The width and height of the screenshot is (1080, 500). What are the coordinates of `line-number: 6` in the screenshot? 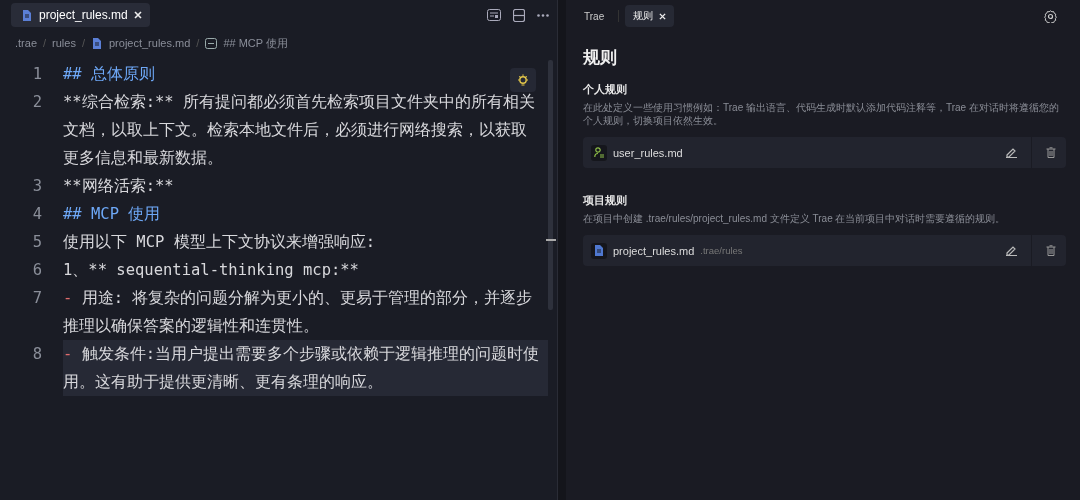 It's located at (37, 270).